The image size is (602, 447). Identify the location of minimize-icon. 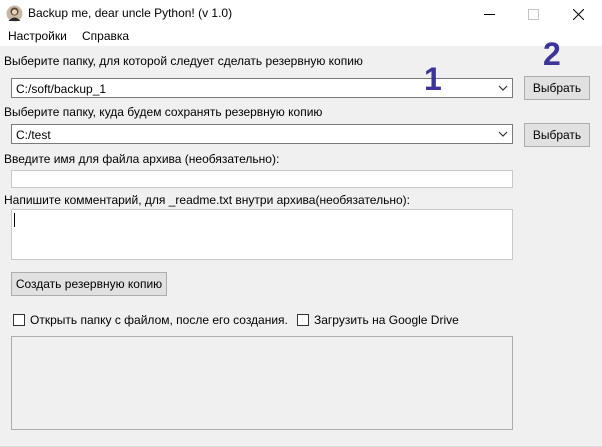
(489, 14).